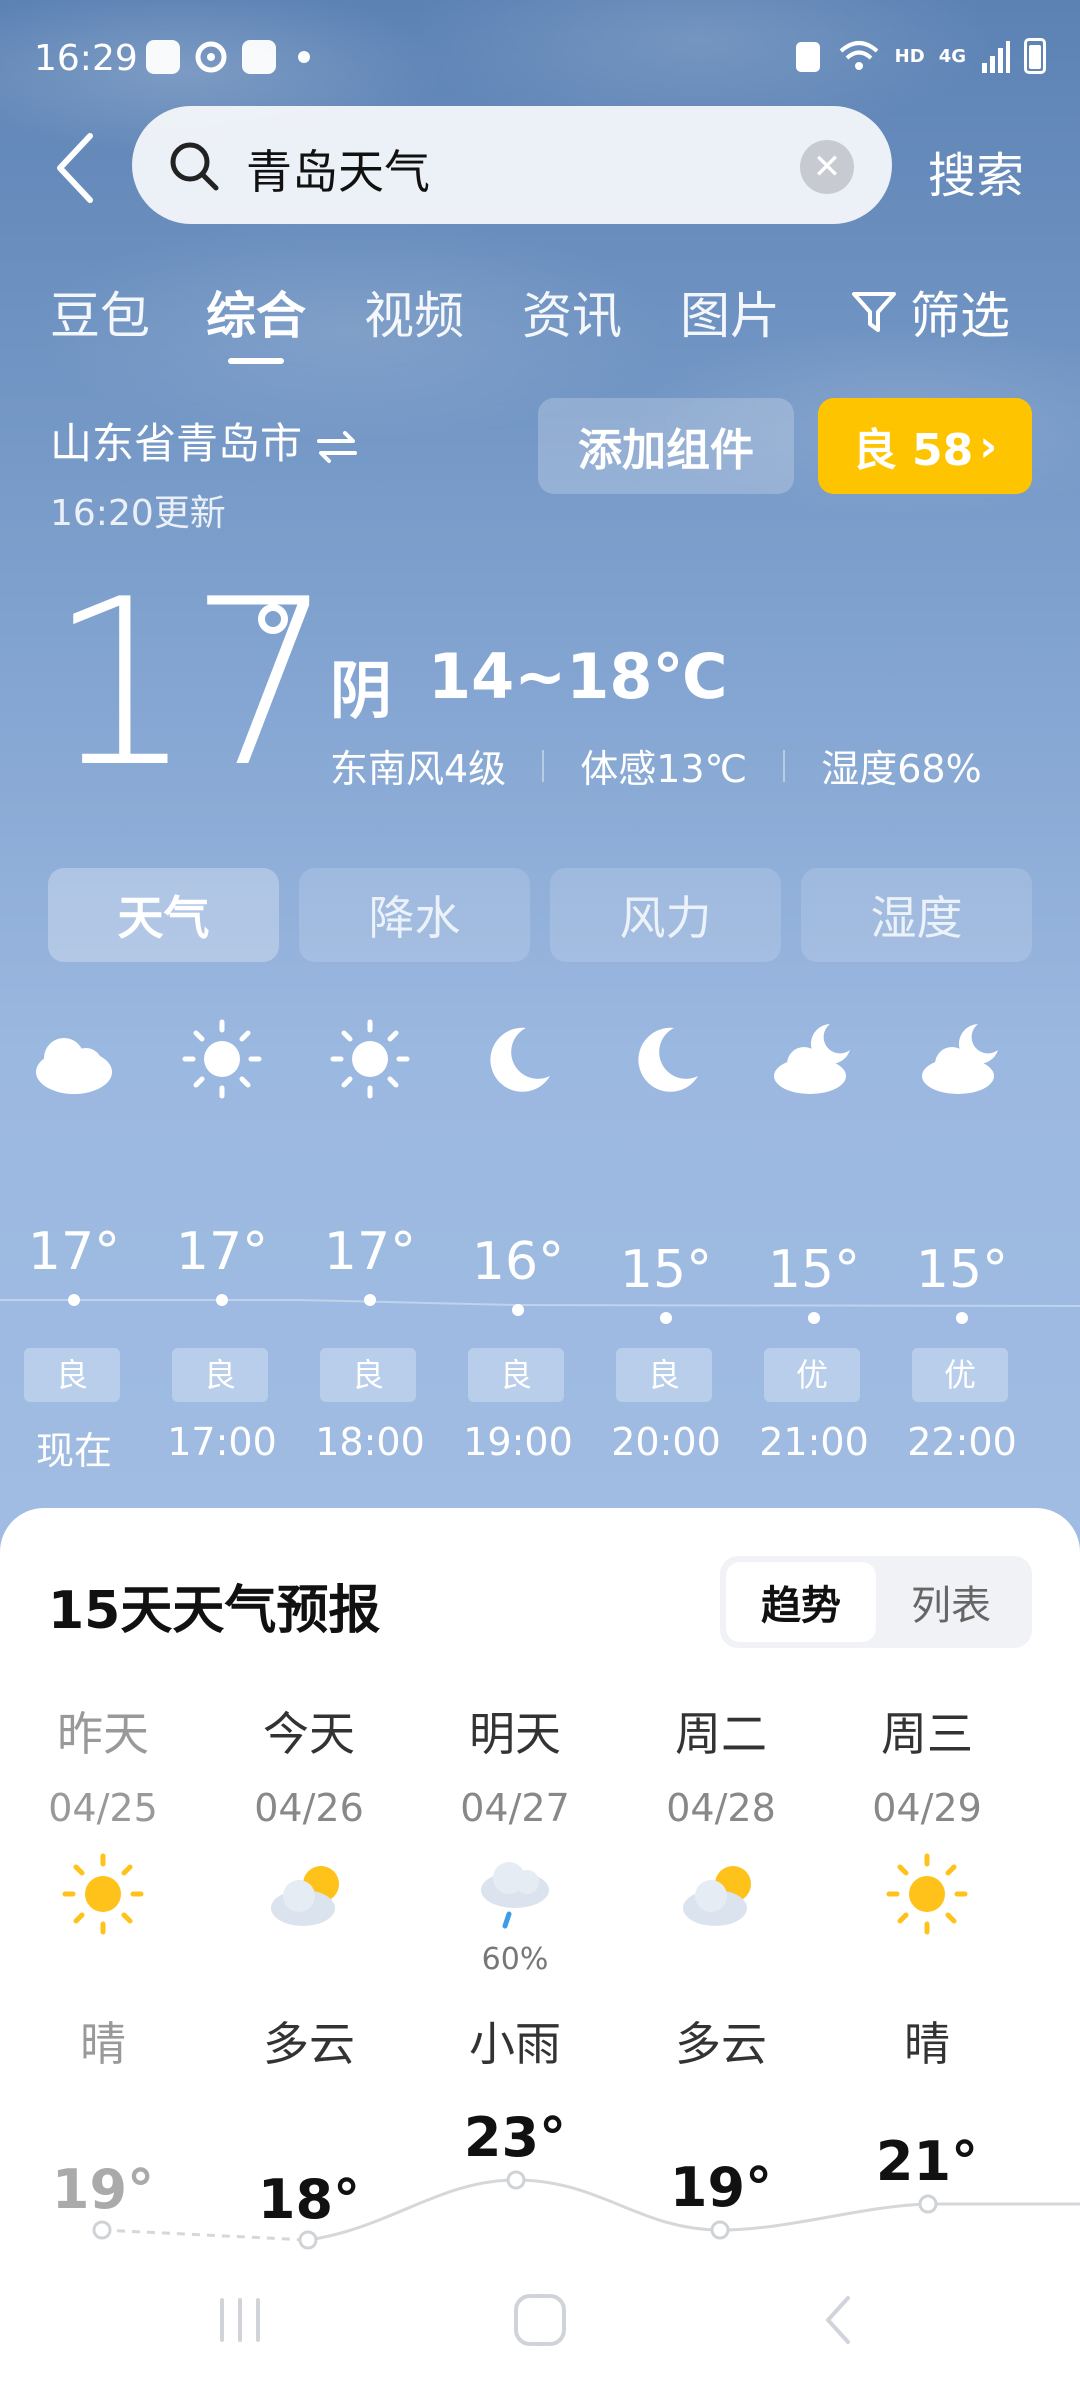  What do you see at coordinates (730, 312) in the screenshot?
I see `tab-images: 图片` at bounding box center [730, 312].